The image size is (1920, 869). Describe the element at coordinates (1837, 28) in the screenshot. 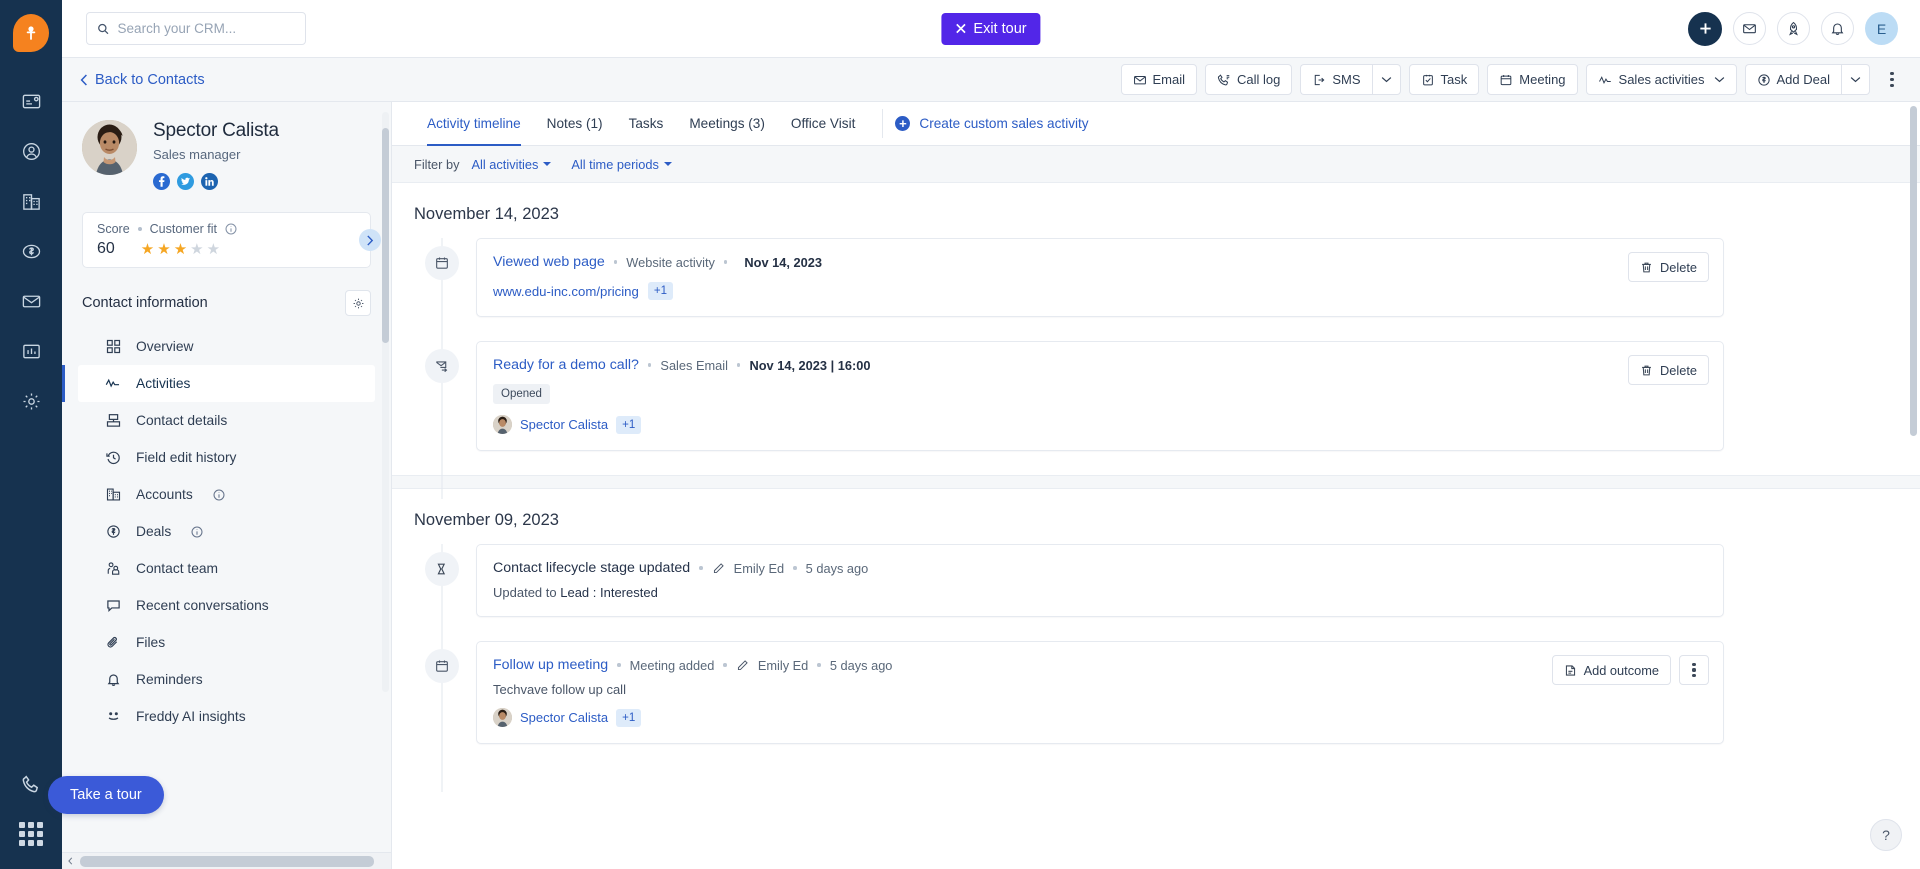

I see `notifications-button` at that location.